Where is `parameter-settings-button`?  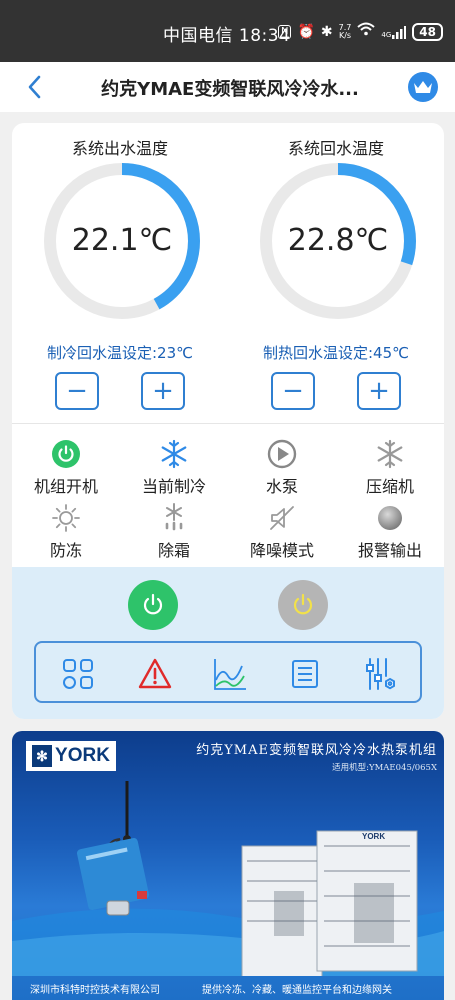 parameter-settings-button is located at coordinates (380, 674).